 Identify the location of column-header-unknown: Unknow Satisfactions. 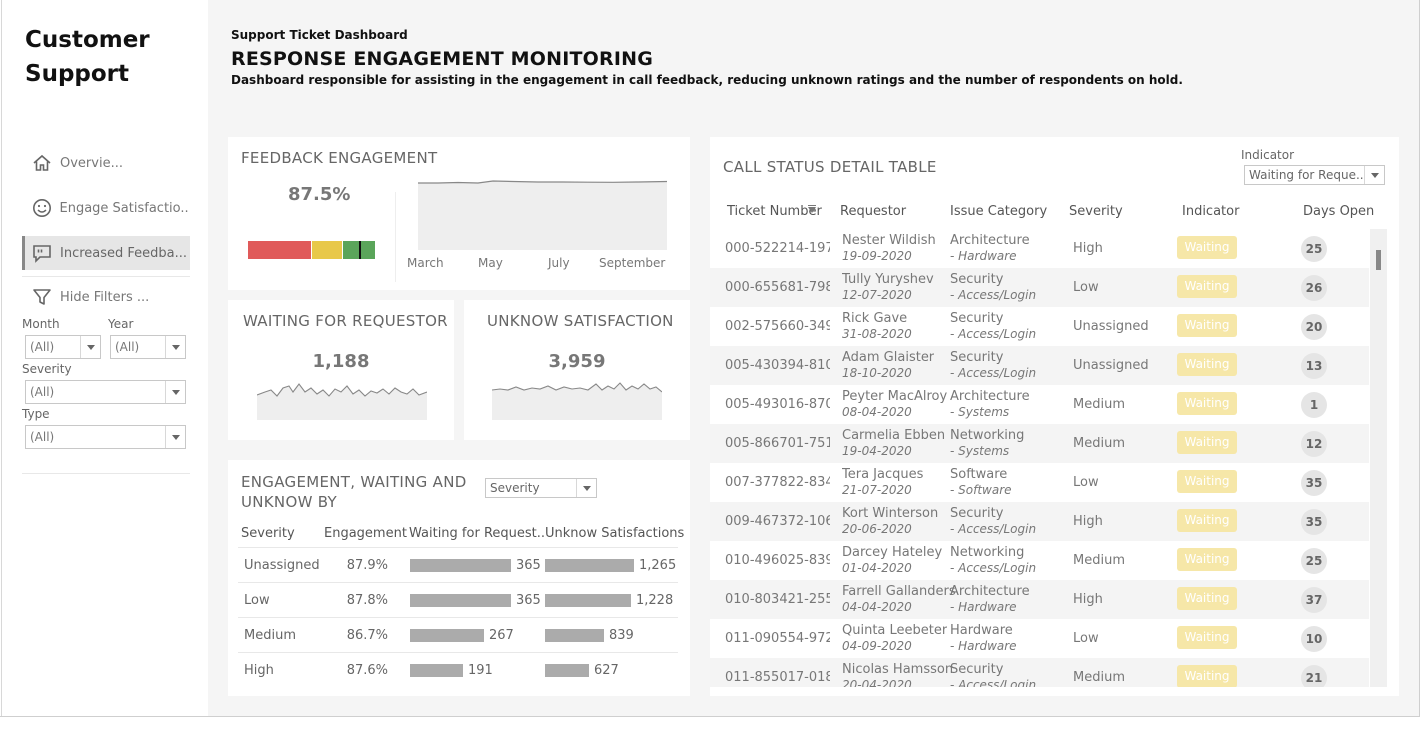
(614, 533).